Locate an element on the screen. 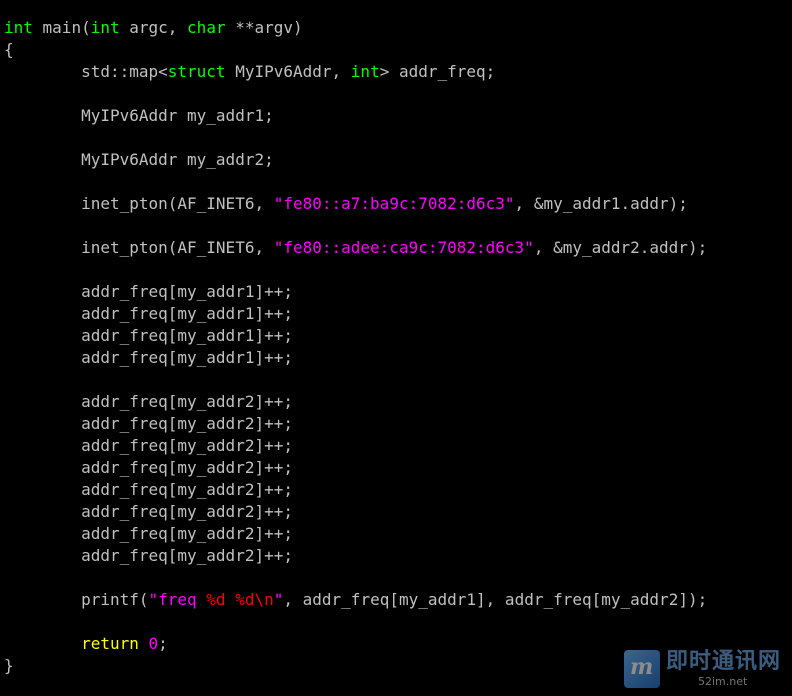 The width and height of the screenshot is (792, 696). code-token: argc, is located at coordinates (153, 27).